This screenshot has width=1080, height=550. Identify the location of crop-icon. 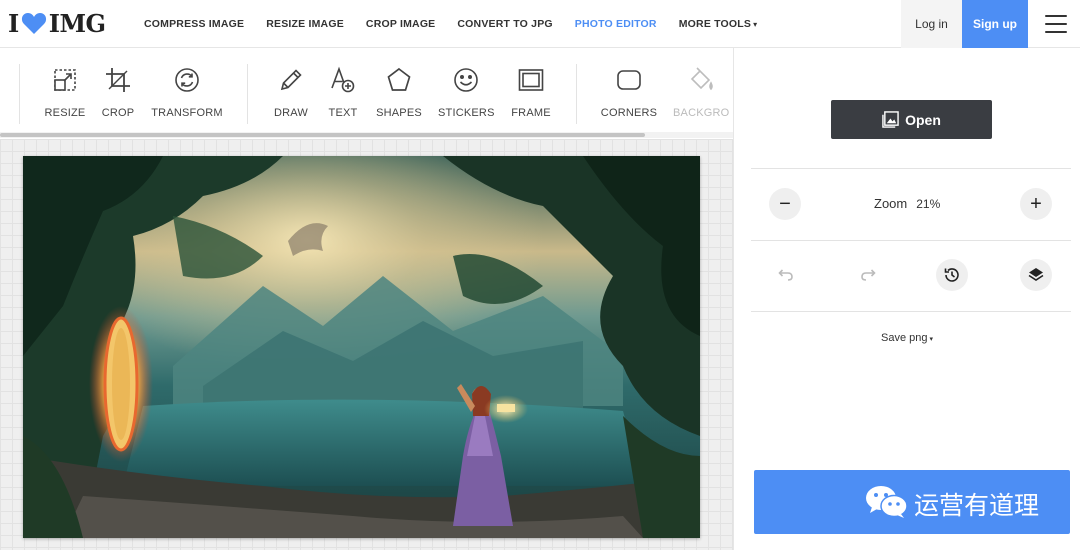
(118, 80).